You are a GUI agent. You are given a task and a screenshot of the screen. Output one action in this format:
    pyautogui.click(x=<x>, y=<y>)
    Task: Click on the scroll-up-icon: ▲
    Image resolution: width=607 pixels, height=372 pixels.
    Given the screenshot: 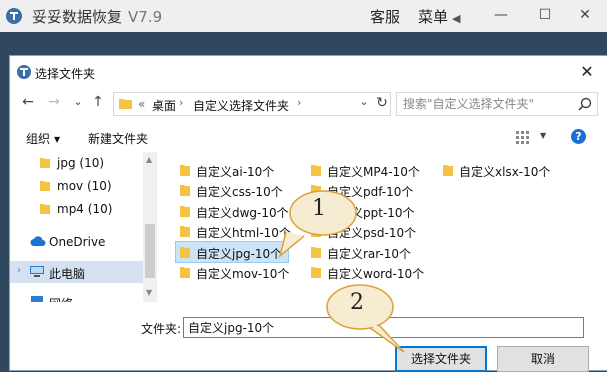 What is the action you would take?
    pyautogui.click(x=149, y=159)
    